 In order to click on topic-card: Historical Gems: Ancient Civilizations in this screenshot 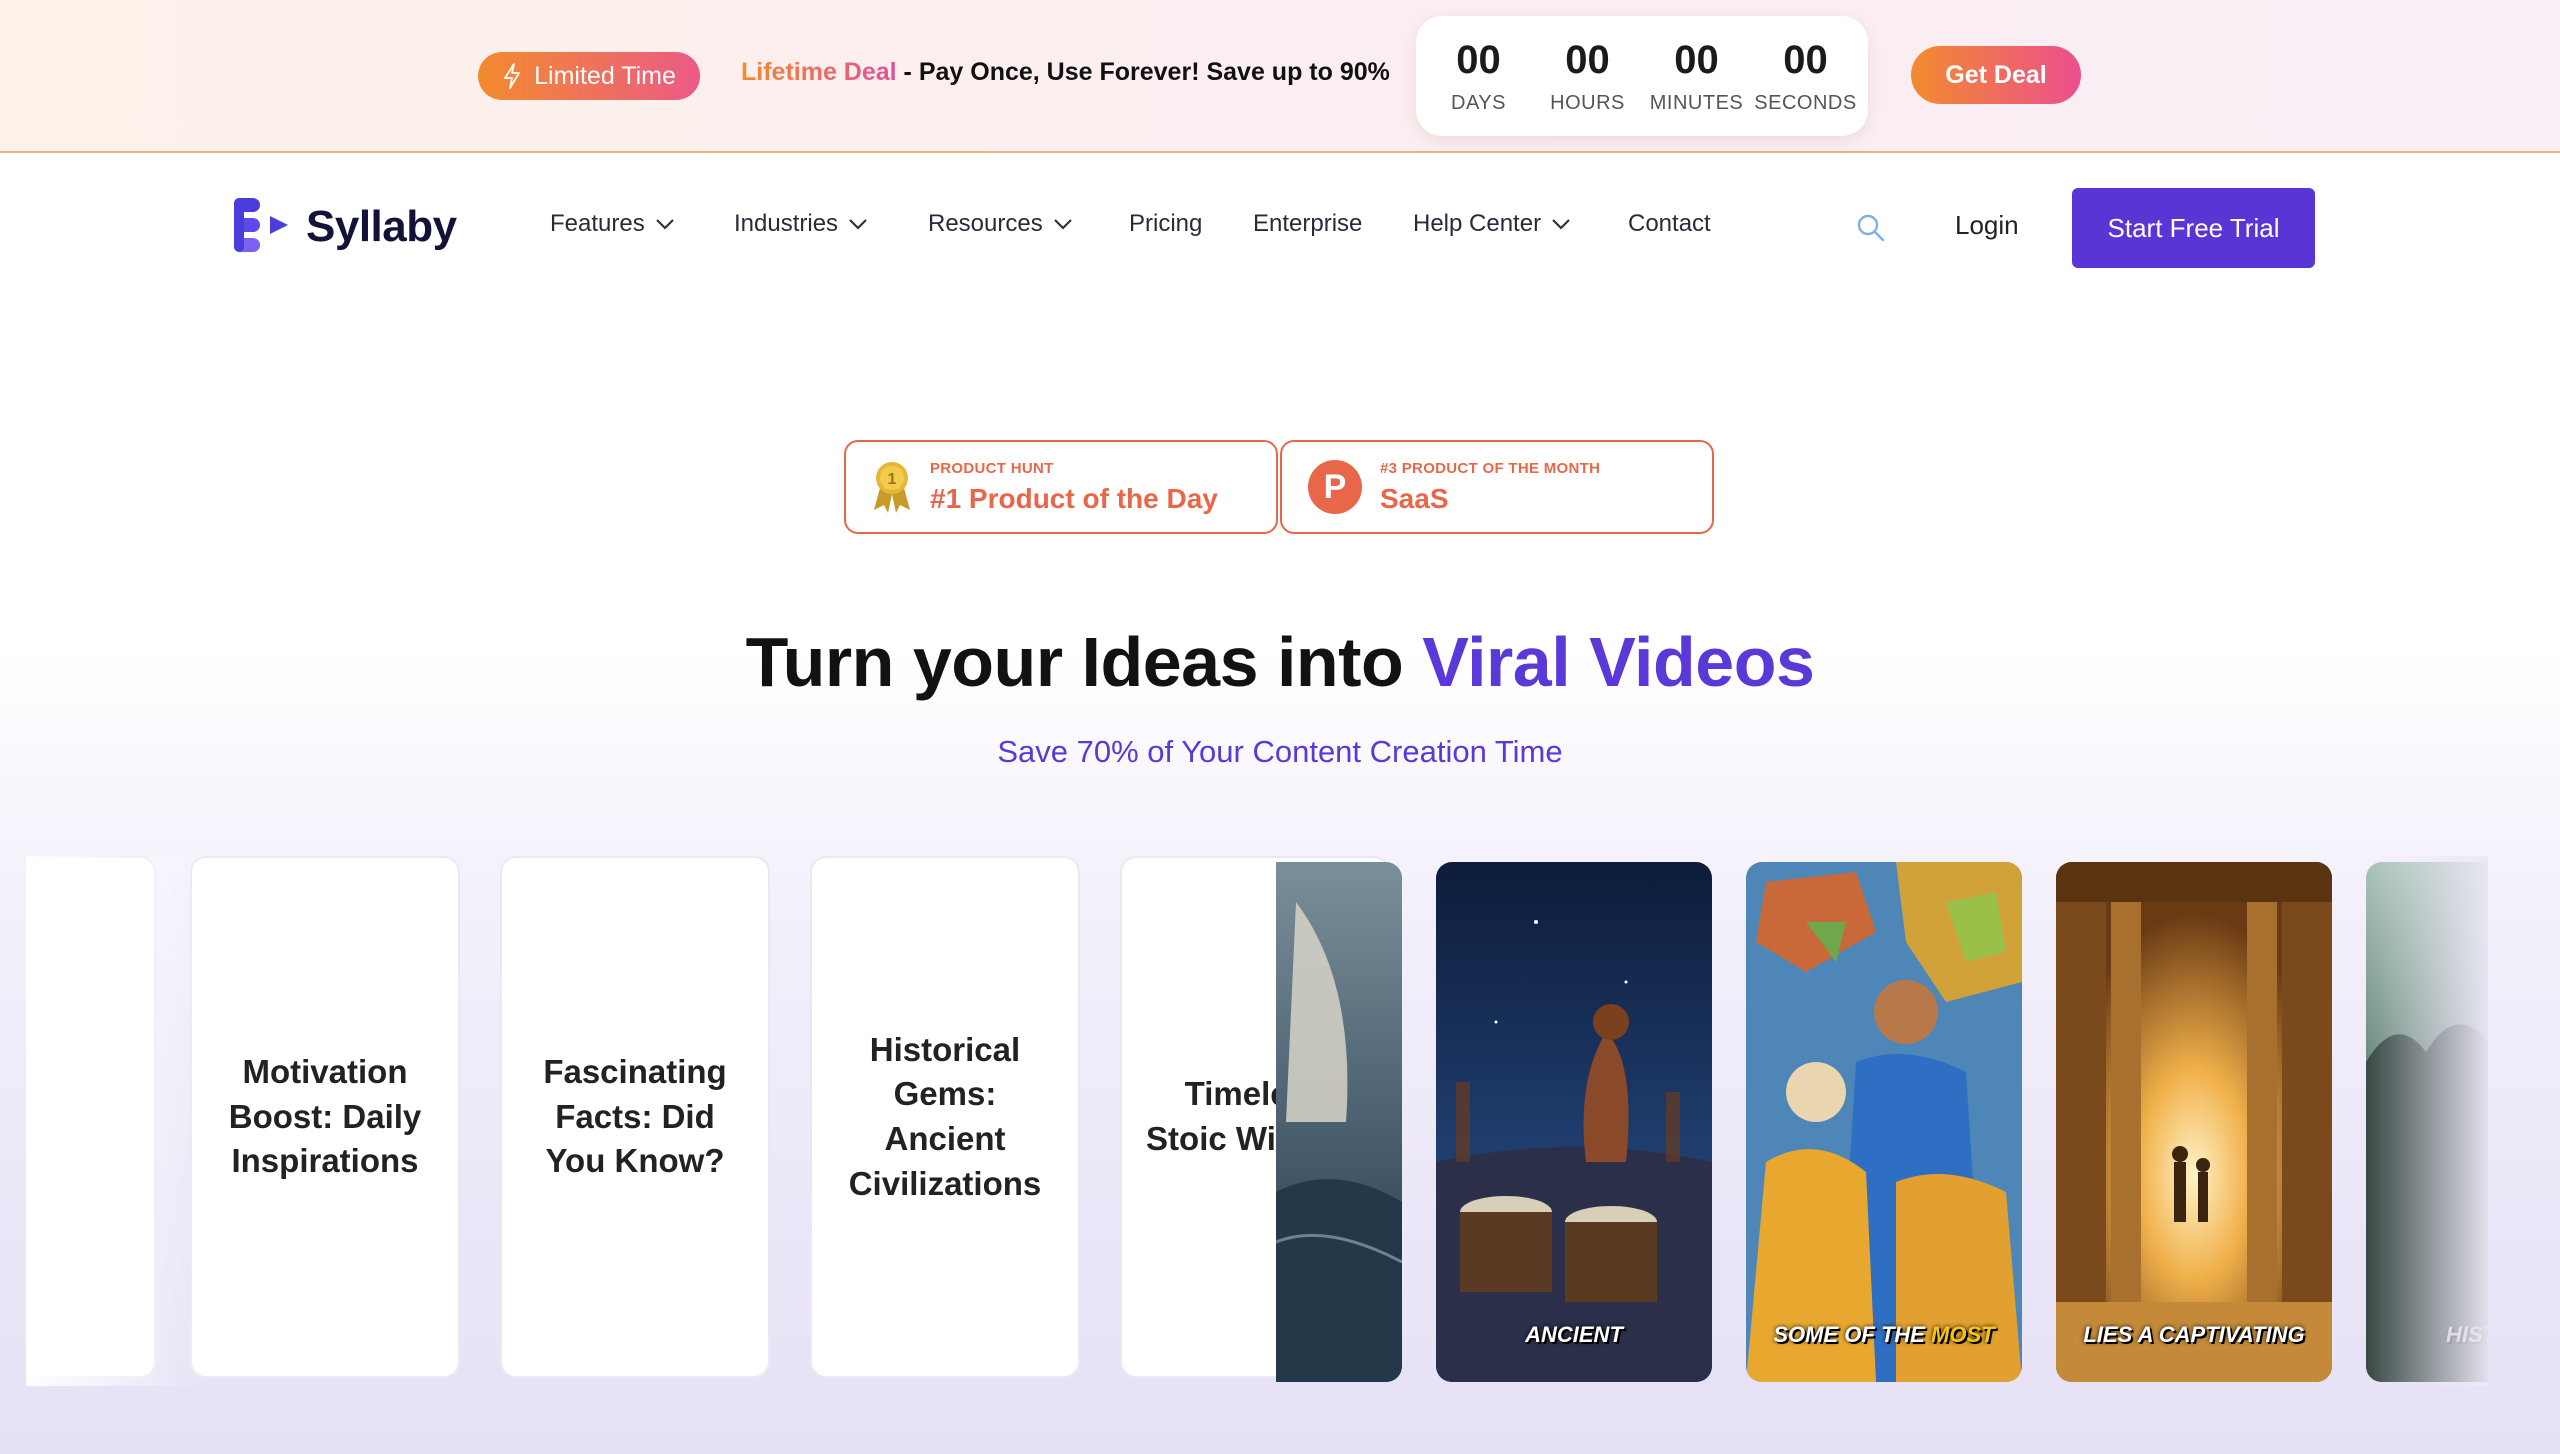, I will do `click(945, 1117)`.